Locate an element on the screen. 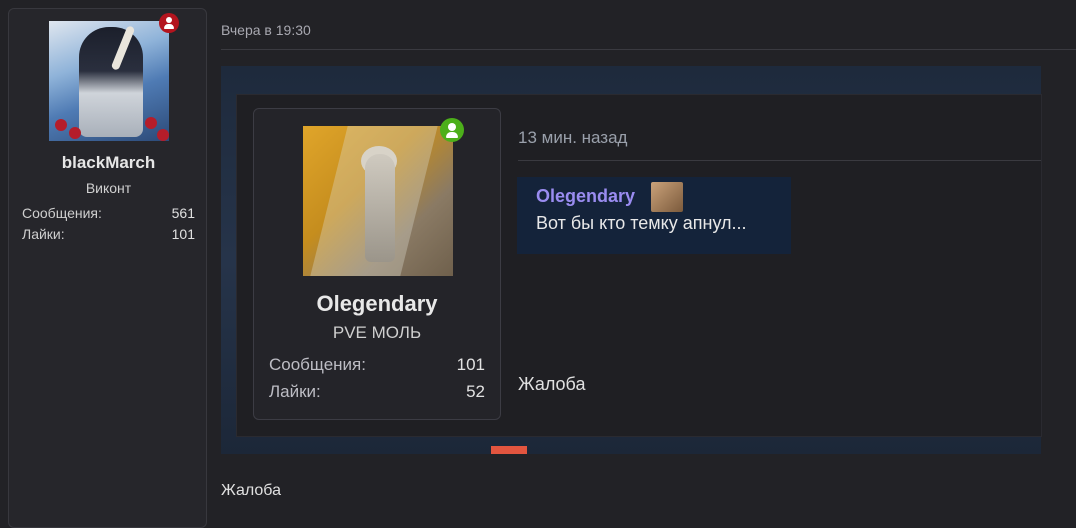 The height and width of the screenshot is (528, 1076). embedded-post-time: 13 мин. назад is located at coordinates (573, 137).